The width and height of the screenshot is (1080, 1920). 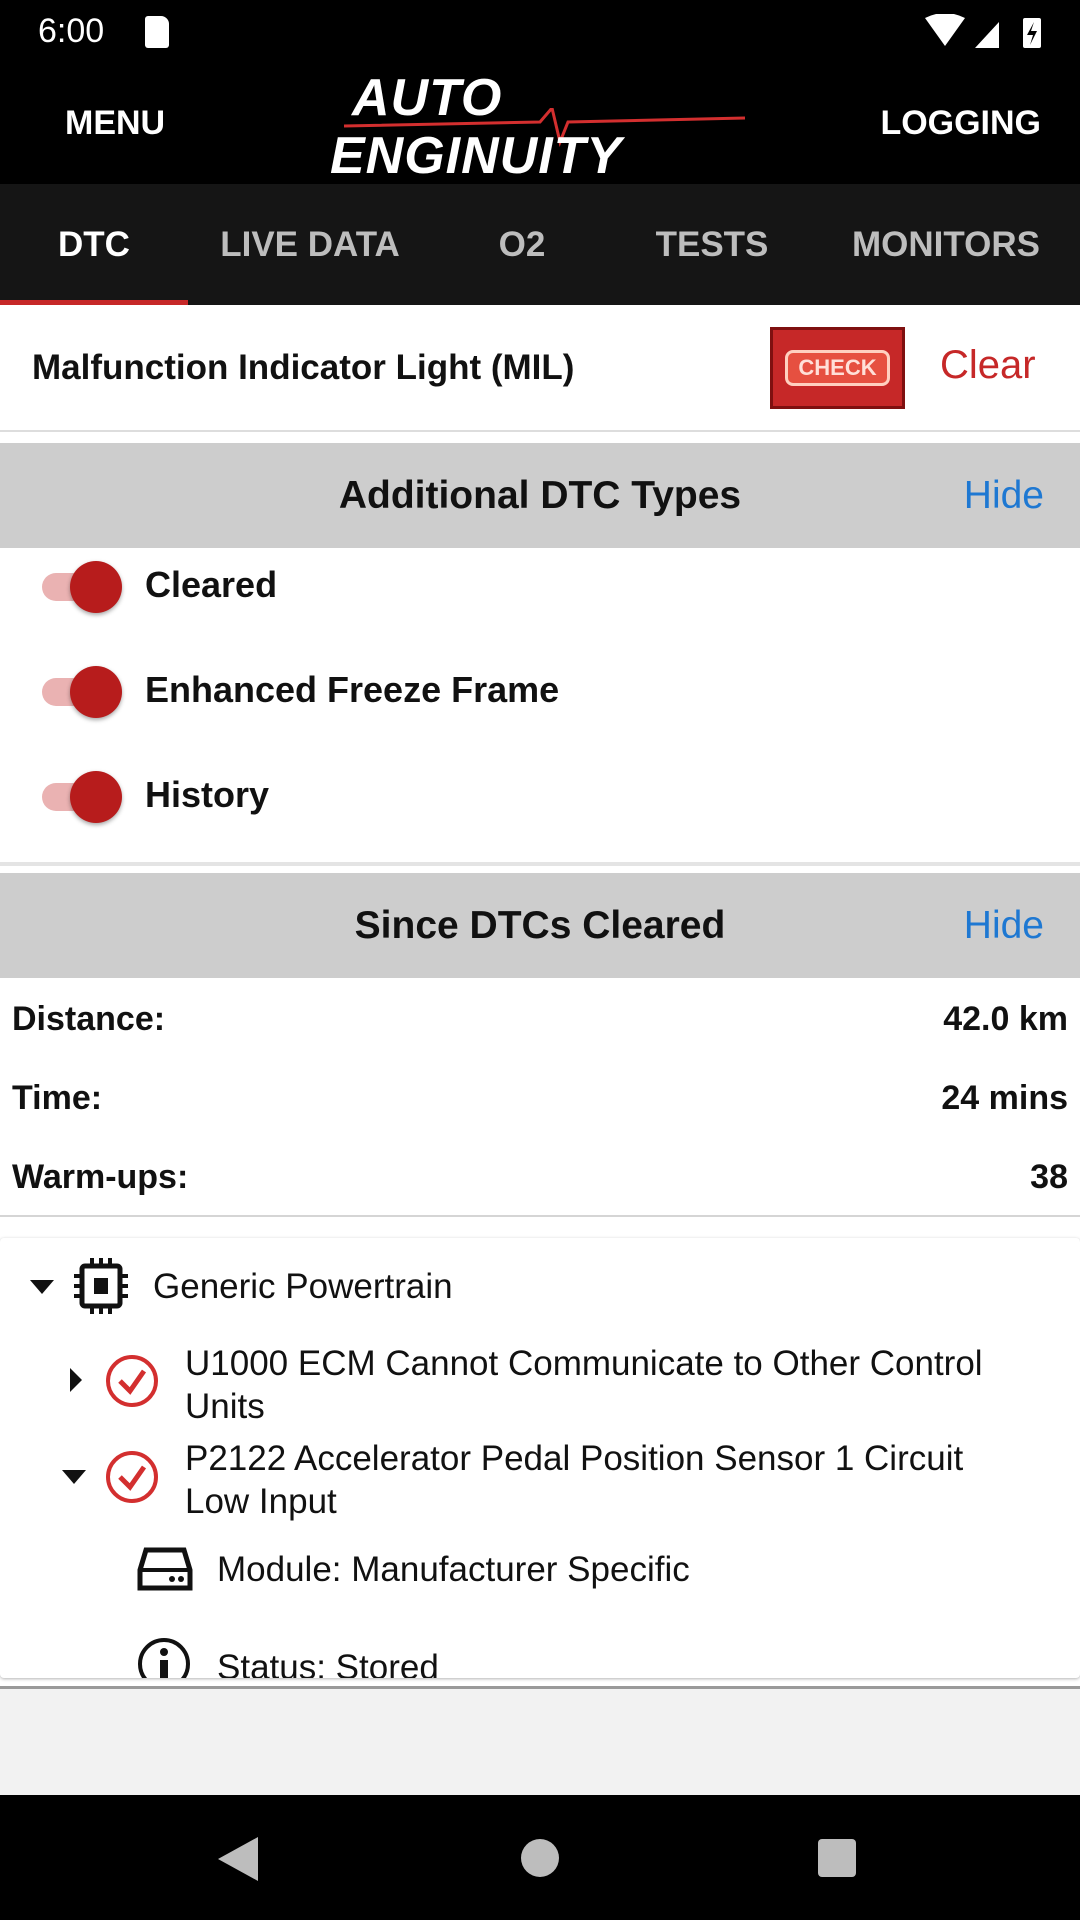 What do you see at coordinates (837, 1858) in the screenshot?
I see `recents-icon` at bounding box center [837, 1858].